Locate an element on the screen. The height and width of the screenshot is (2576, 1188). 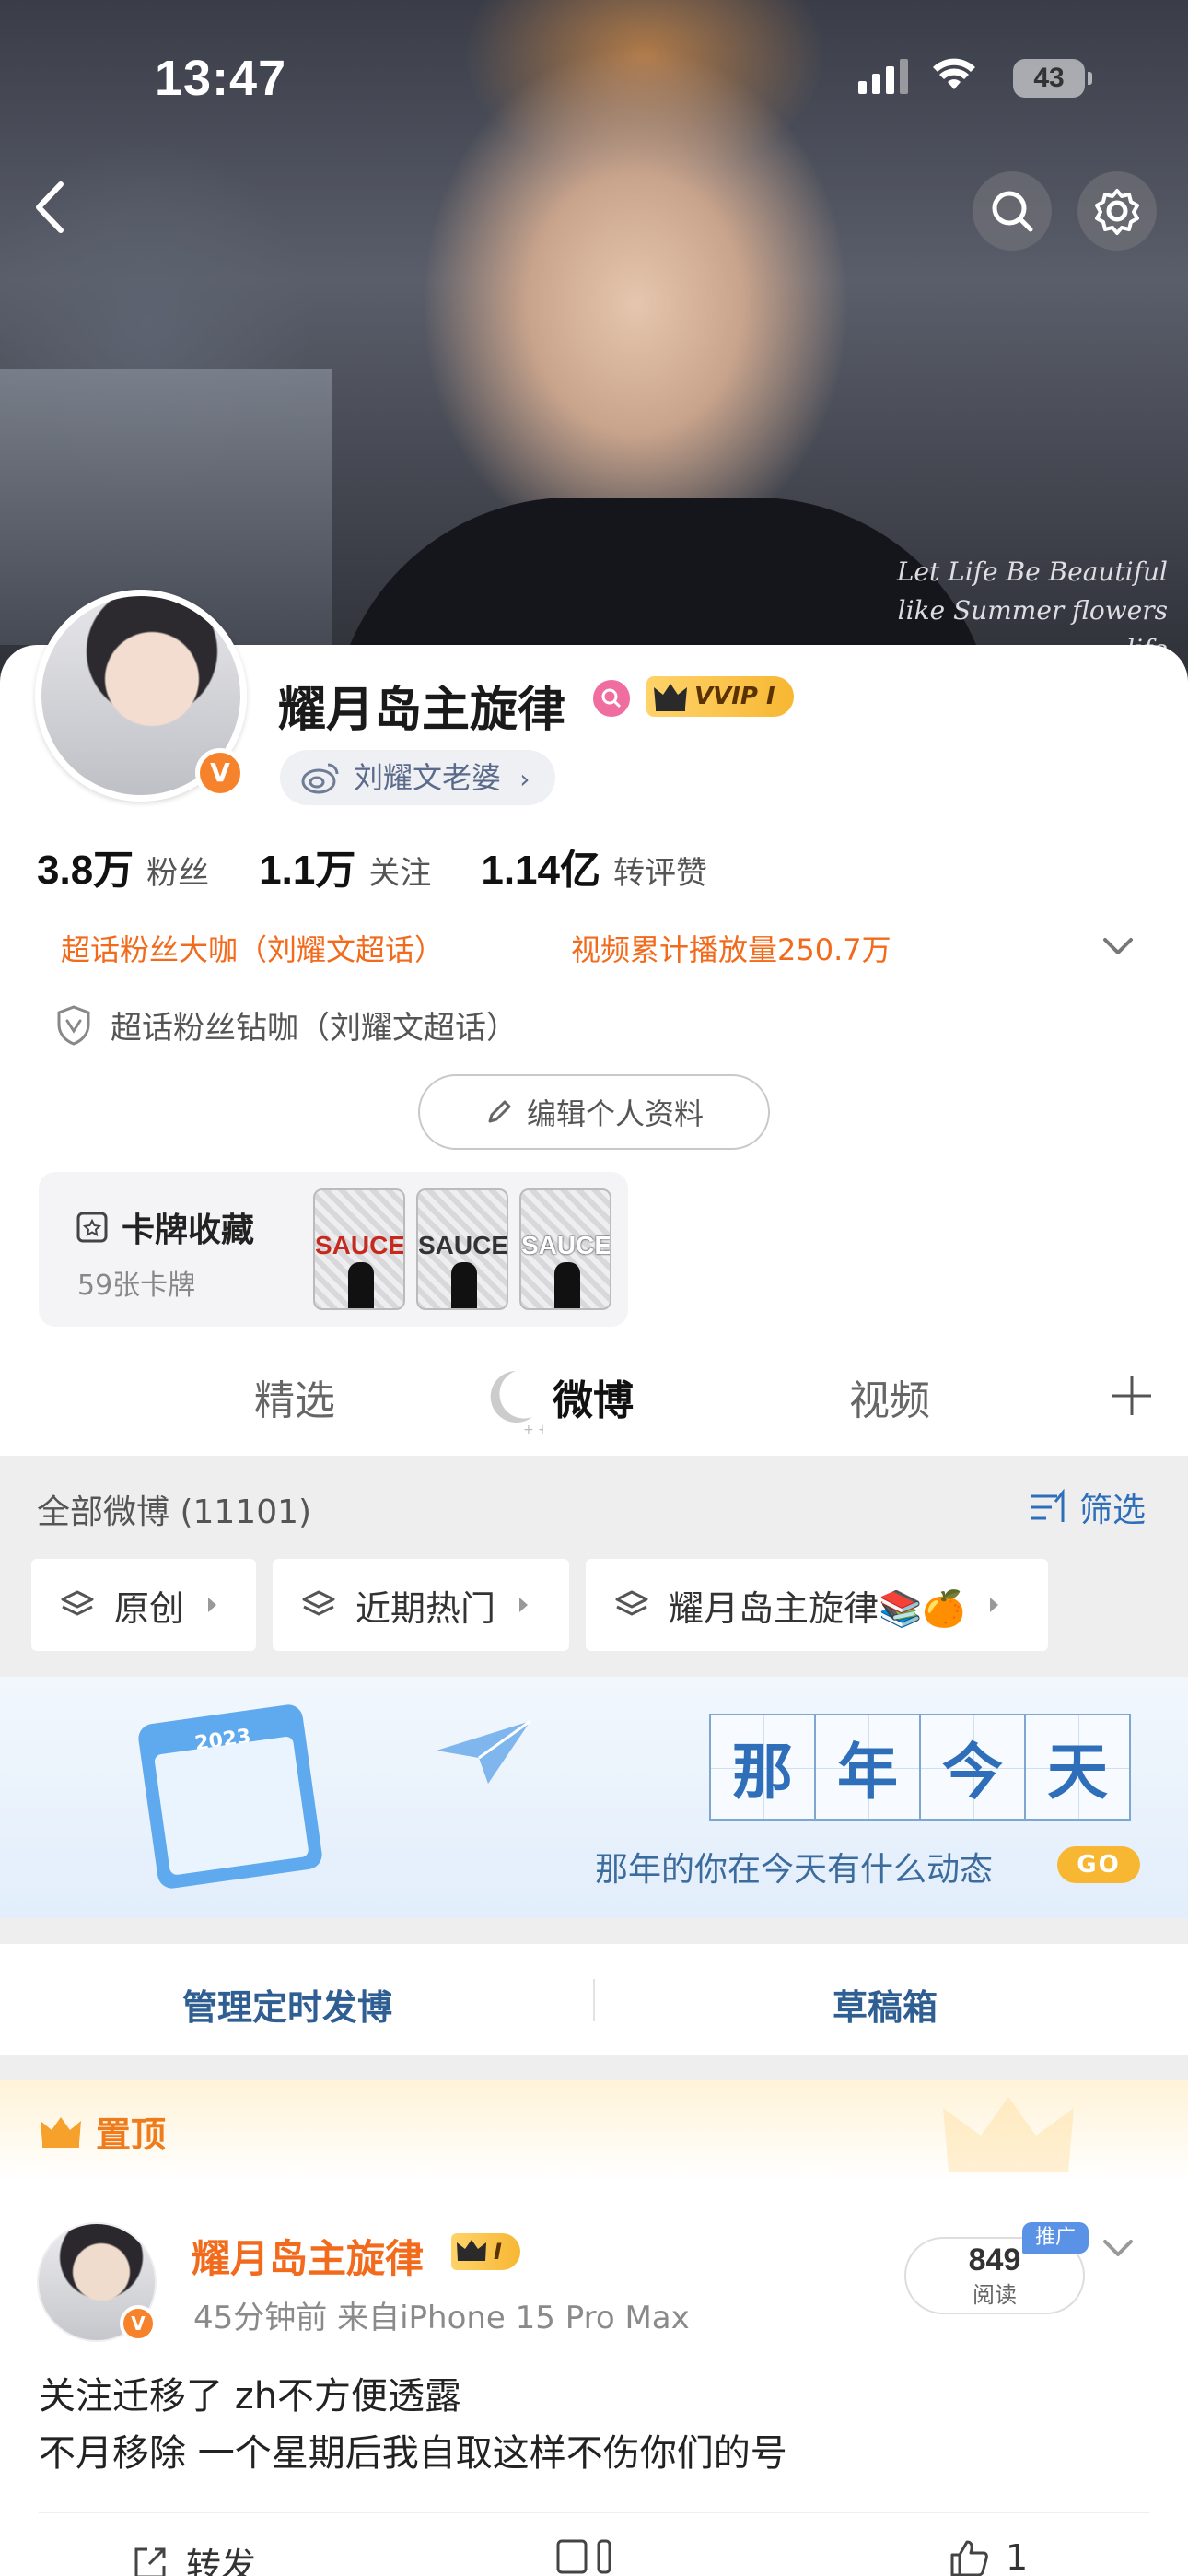
honor-diamond-label: 超话粉丝钻咖（刘耀文超话） is located at coordinates (314, 1028).